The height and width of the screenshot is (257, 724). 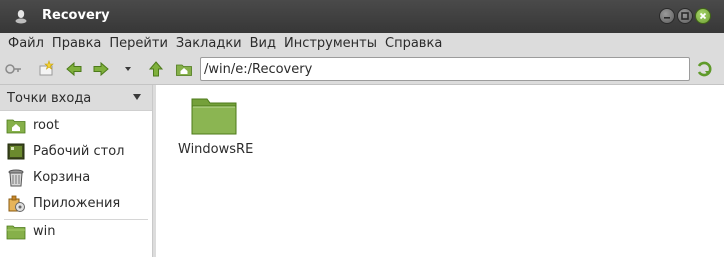 I want to click on place-label: root, so click(x=46, y=125).